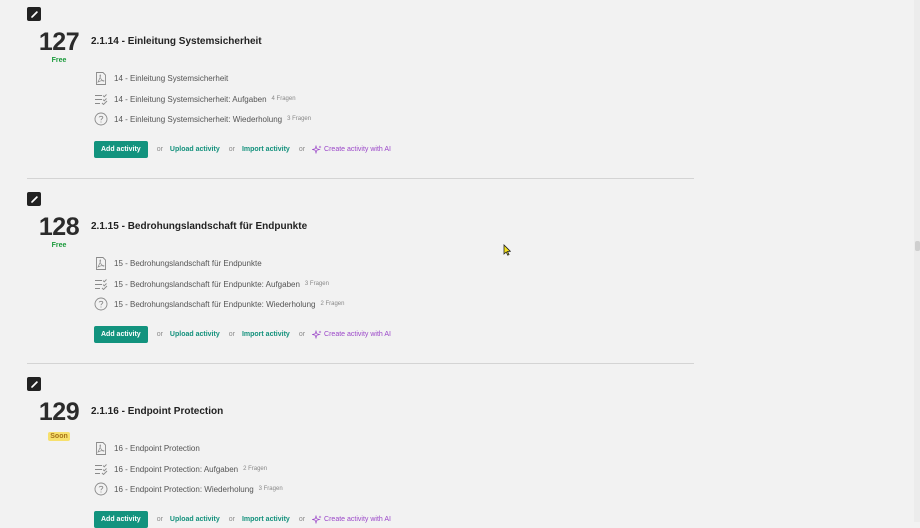  I want to click on scrollbar-track, so click(917, 261).